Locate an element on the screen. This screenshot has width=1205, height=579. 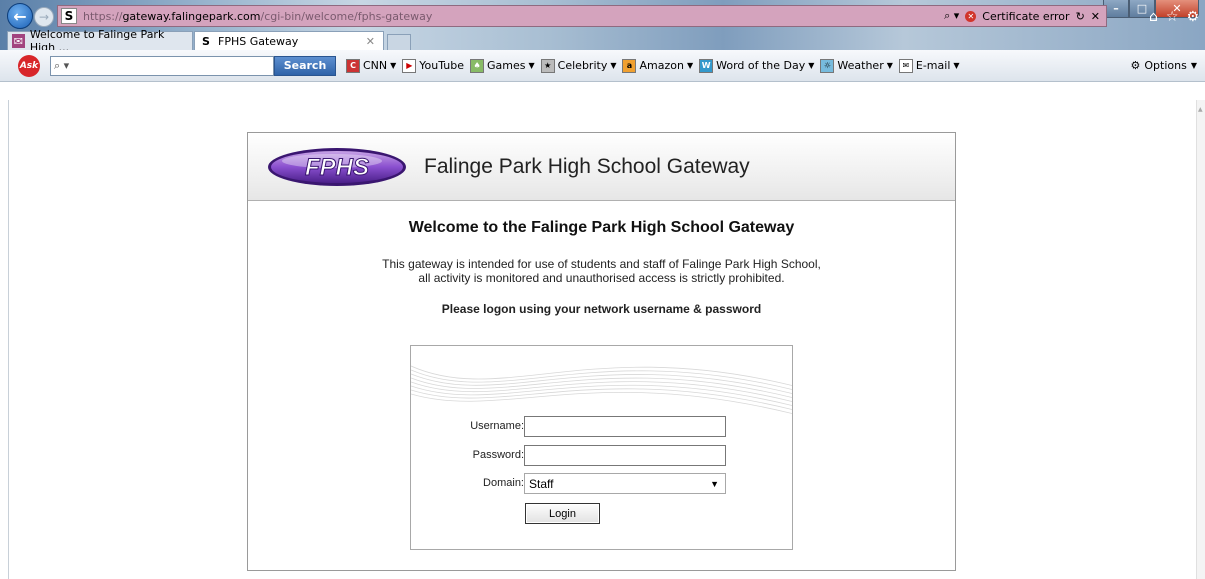
login-button: Login is located at coordinates (562, 513).